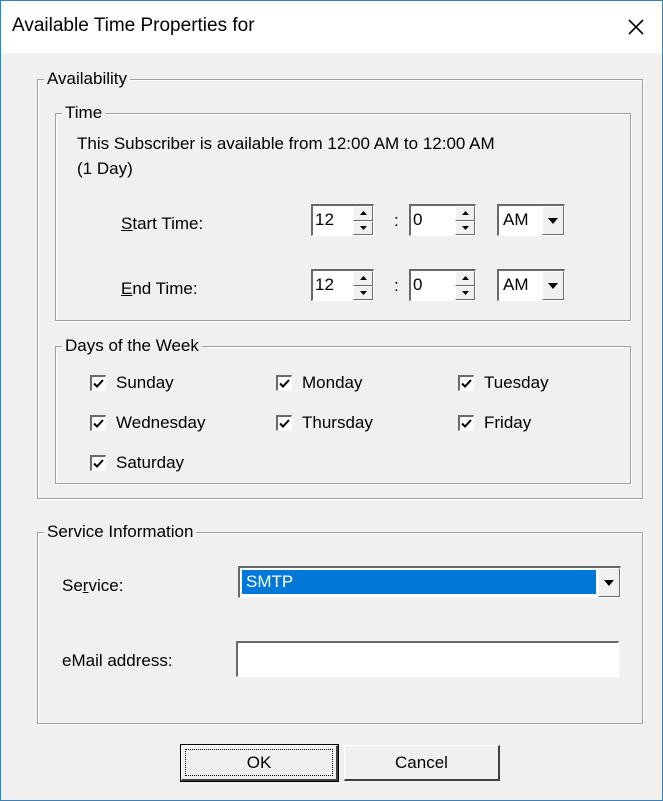 The width and height of the screenshot is (663, 801). I want to click on email-input, so click(427, 659).